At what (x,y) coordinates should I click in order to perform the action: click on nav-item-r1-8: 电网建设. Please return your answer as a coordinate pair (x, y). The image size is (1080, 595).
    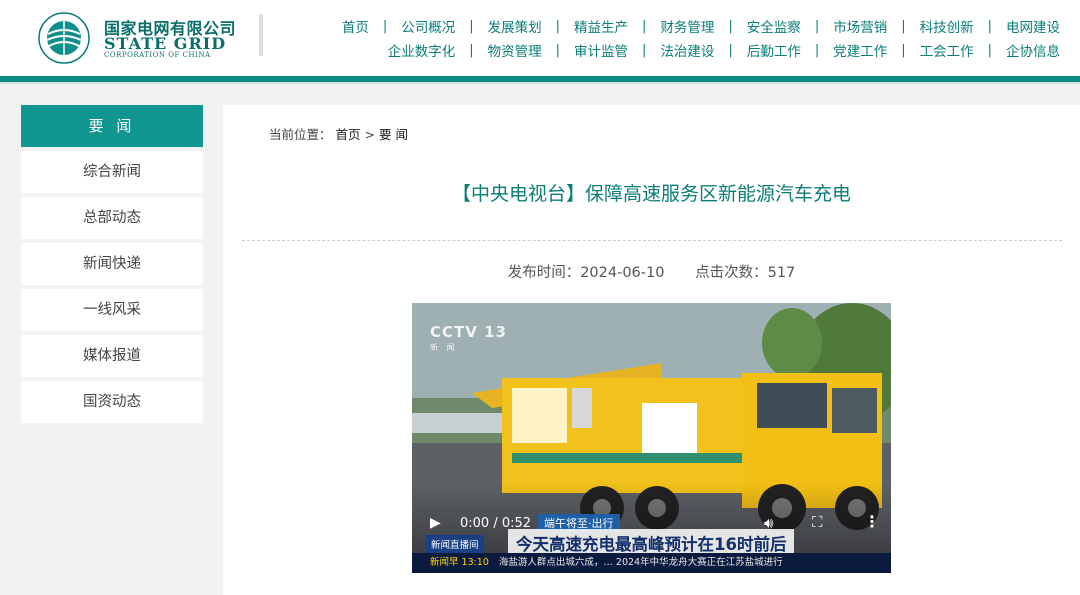
    Looking at the image, I should click on (1033, 26).